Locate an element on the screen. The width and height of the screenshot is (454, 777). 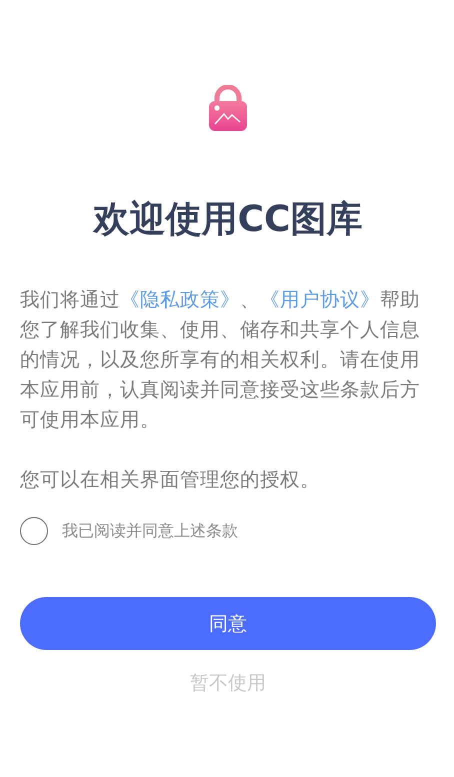
policy-link: 《隐私政策》 is located at coordinates (180, 299).